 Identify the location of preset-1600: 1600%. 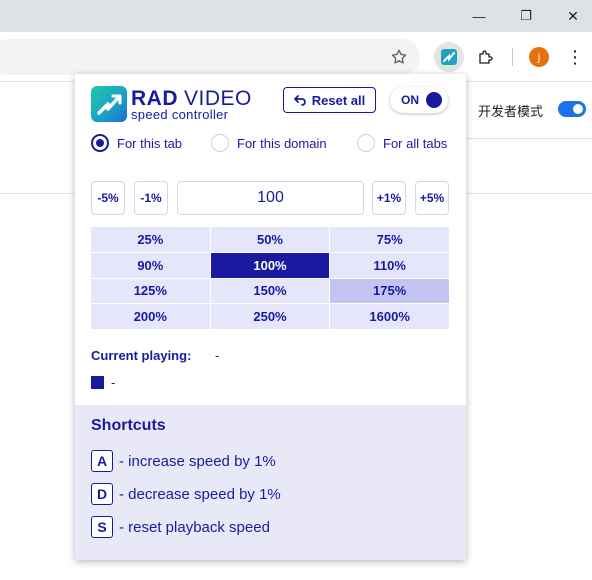
(389, 316).